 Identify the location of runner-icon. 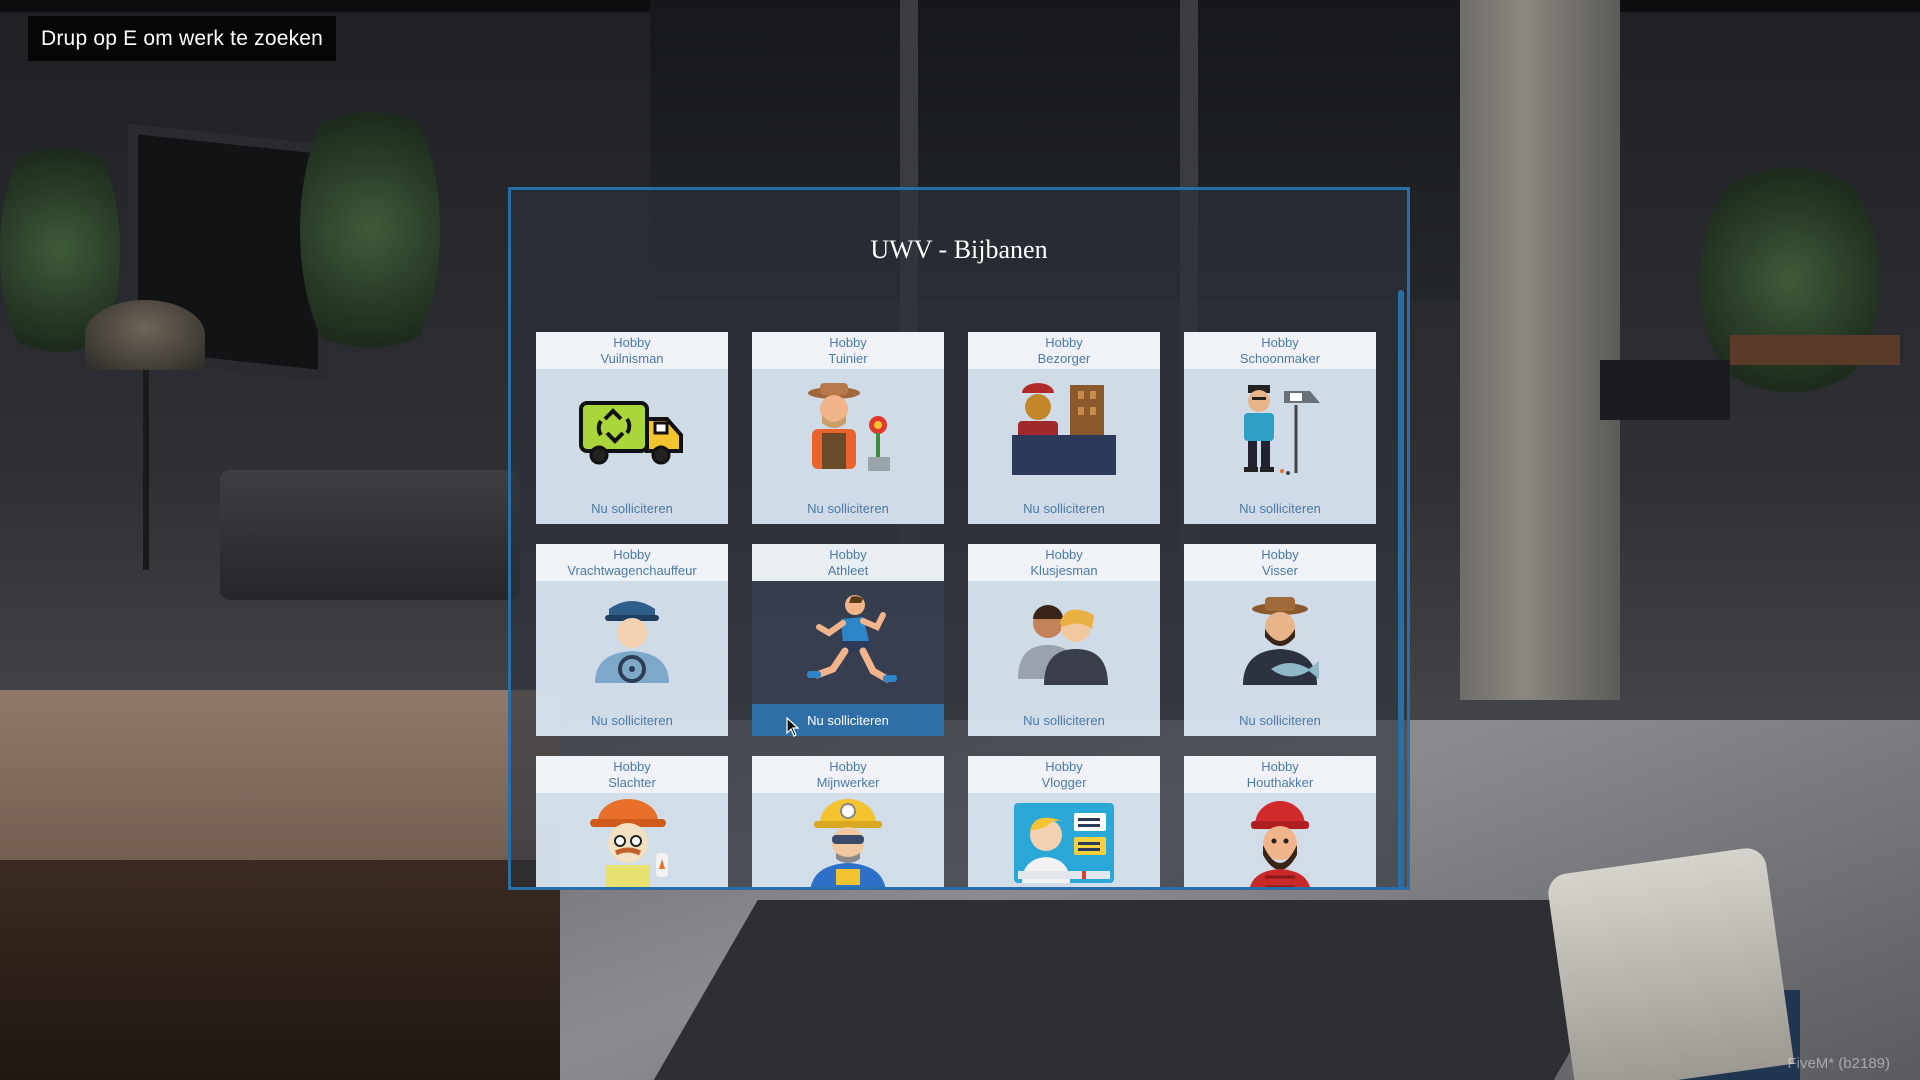
(848, 641).